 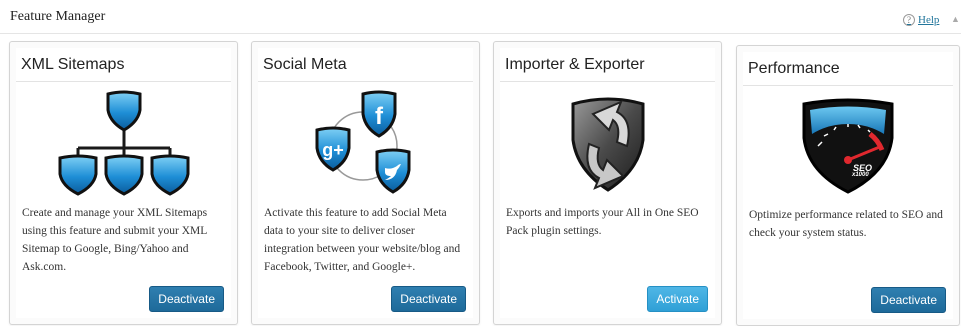 I want to click on card-header: XML Sitemaps, so click(x=123, y=65).